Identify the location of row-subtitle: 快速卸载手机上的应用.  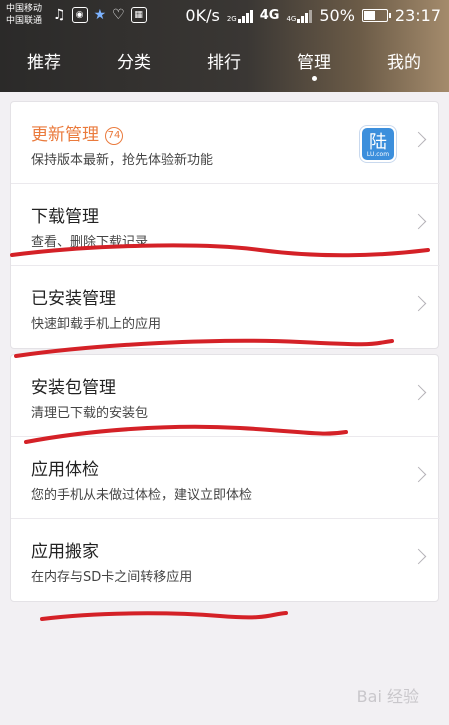
(96, 324).